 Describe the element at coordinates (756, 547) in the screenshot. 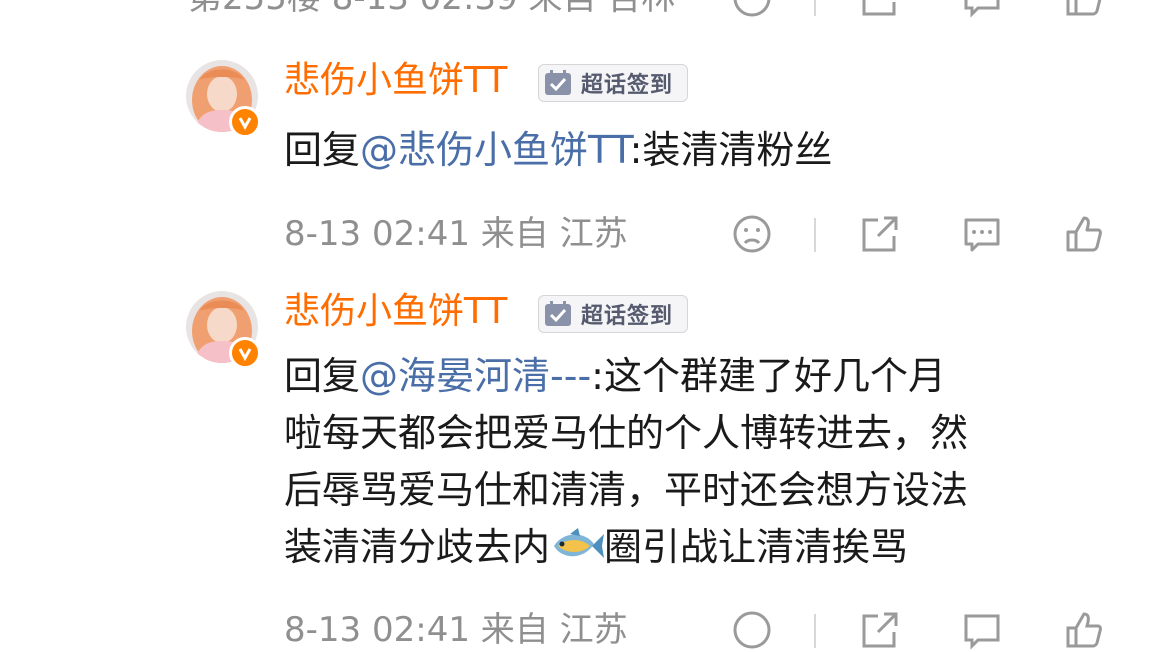

I see `text-span: 圈引战让清清挨骂` at that location.